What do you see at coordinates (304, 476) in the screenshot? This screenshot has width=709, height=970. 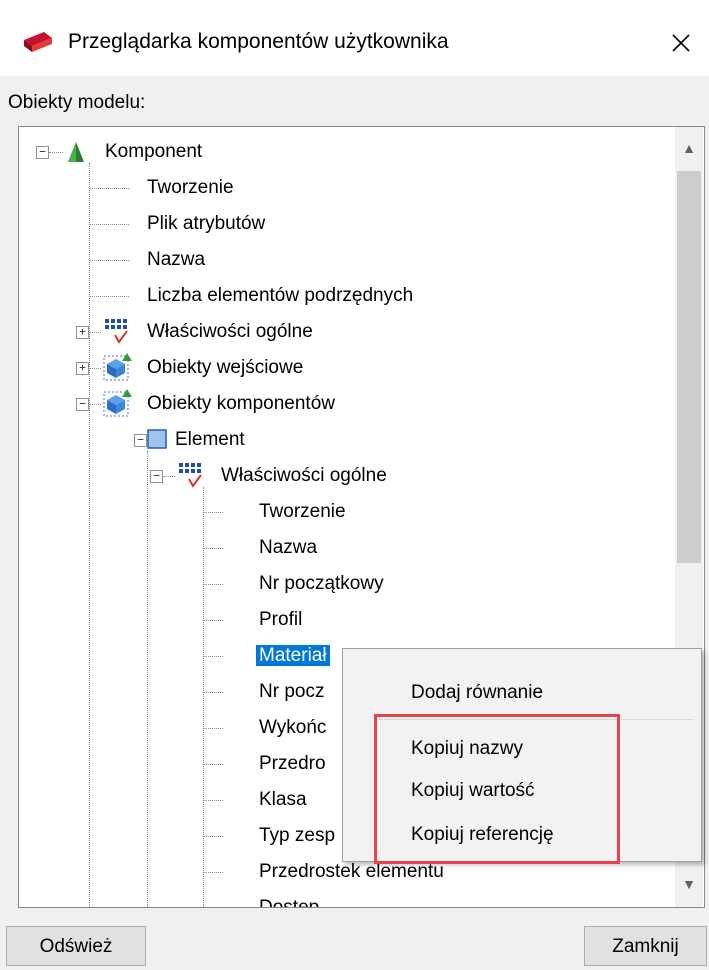 I see `tree-node-element-wlasciwosci-ogolne: Właściwości ogólne` at bounding box center [304, 476].